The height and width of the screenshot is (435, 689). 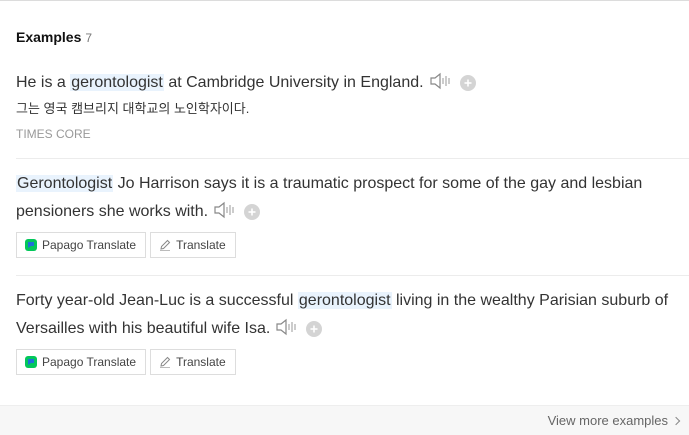 I want to click on top-border, so click(x=344, y=0).